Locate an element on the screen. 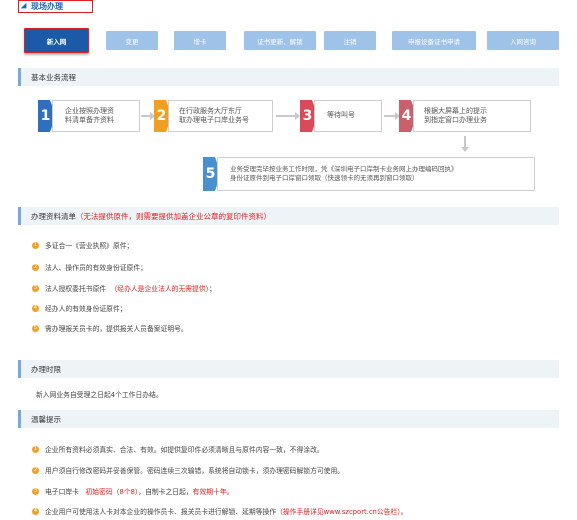  step-1-line2: 料清单备齐资料 is located at coordinates (89, 120).